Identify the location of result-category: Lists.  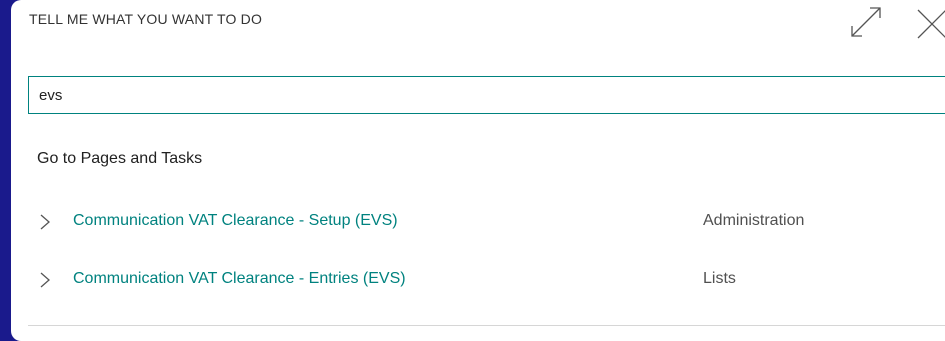
(719, 278).